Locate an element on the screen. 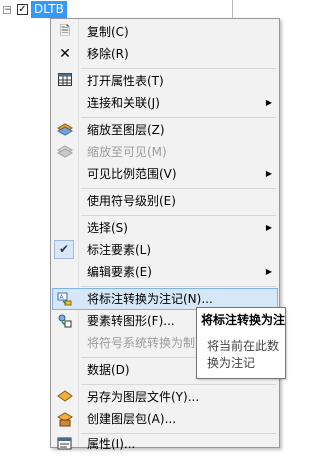  divider is located at coordinates (232, 10).